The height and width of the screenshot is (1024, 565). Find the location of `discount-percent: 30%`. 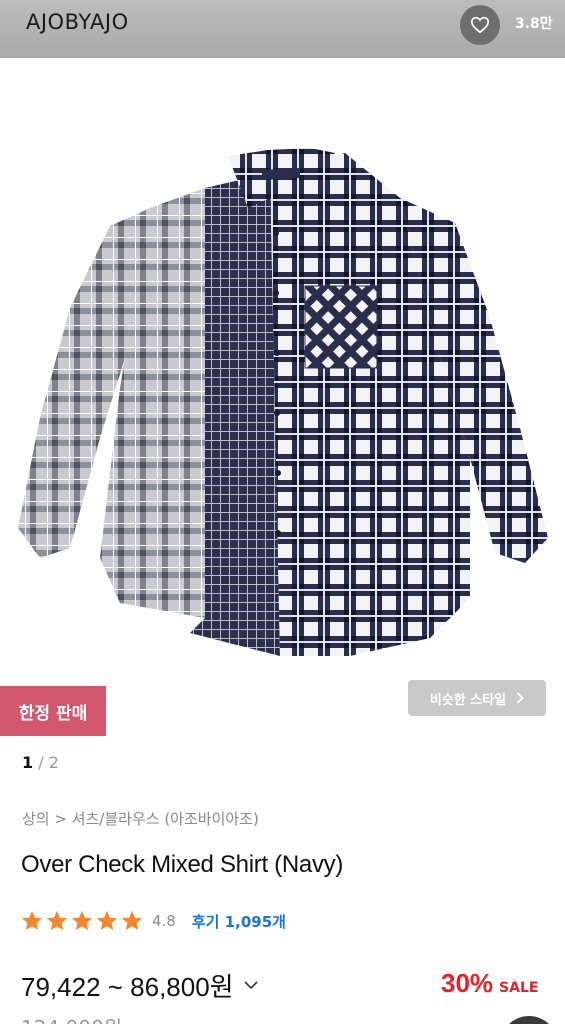

discount-percent: 30% is located at coordinates (467, 983).